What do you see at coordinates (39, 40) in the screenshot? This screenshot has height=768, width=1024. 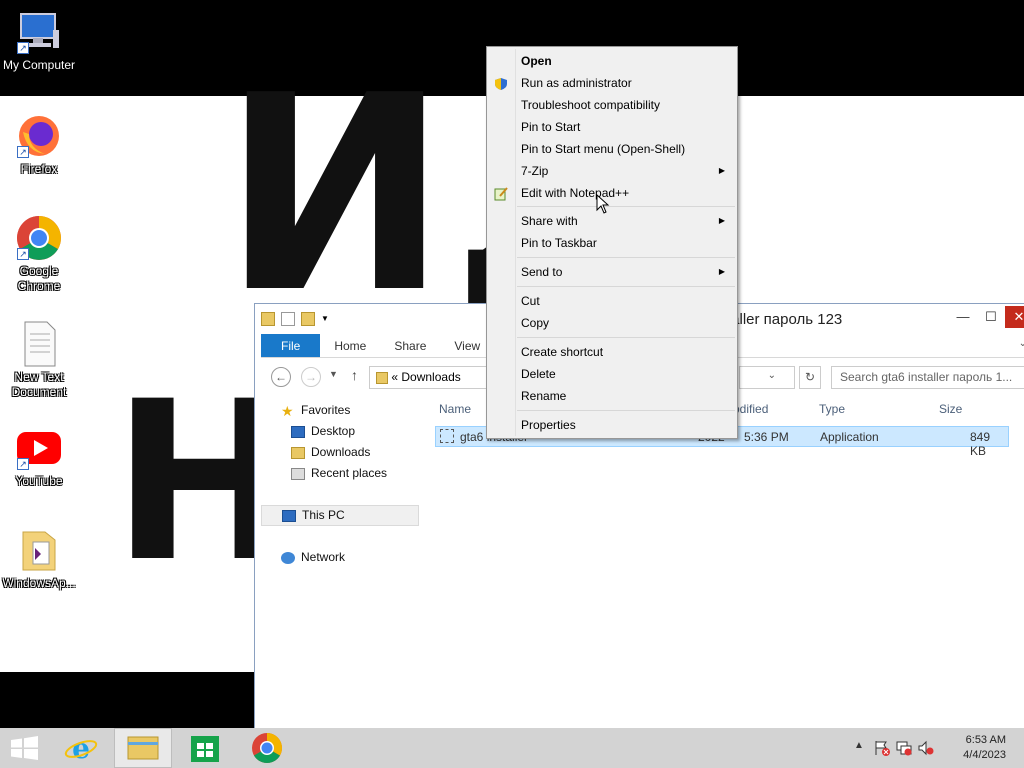 I see `desktop-icon-my-computer: ↗ My Computer` at bounding box center [39, 40].